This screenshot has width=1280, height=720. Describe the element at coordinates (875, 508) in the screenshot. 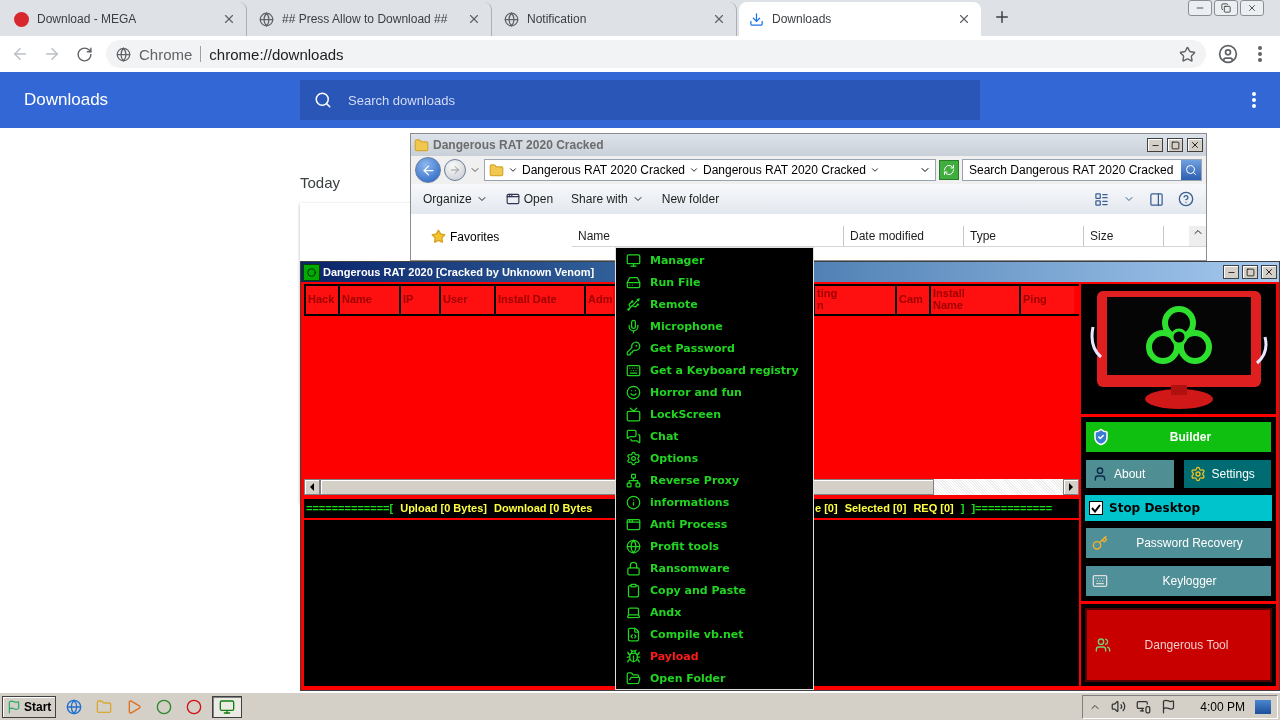

I see `status-text: Selected [0]` at that location.